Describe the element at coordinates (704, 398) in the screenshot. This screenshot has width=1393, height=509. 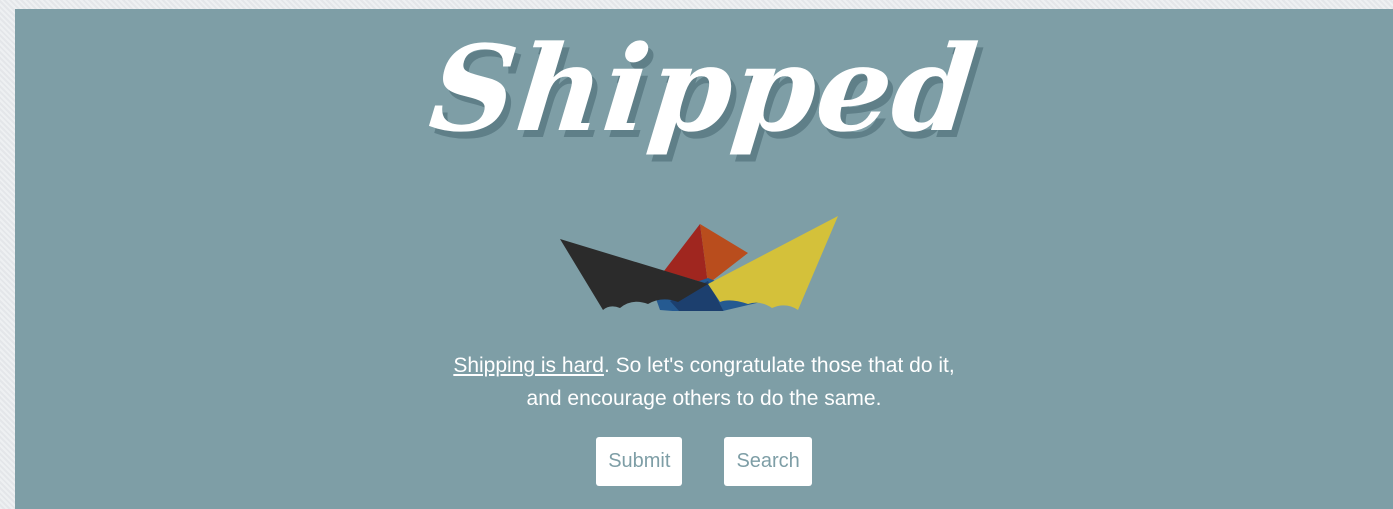
I see `tagline-line-2: and encourage others to do the same.` at that location.